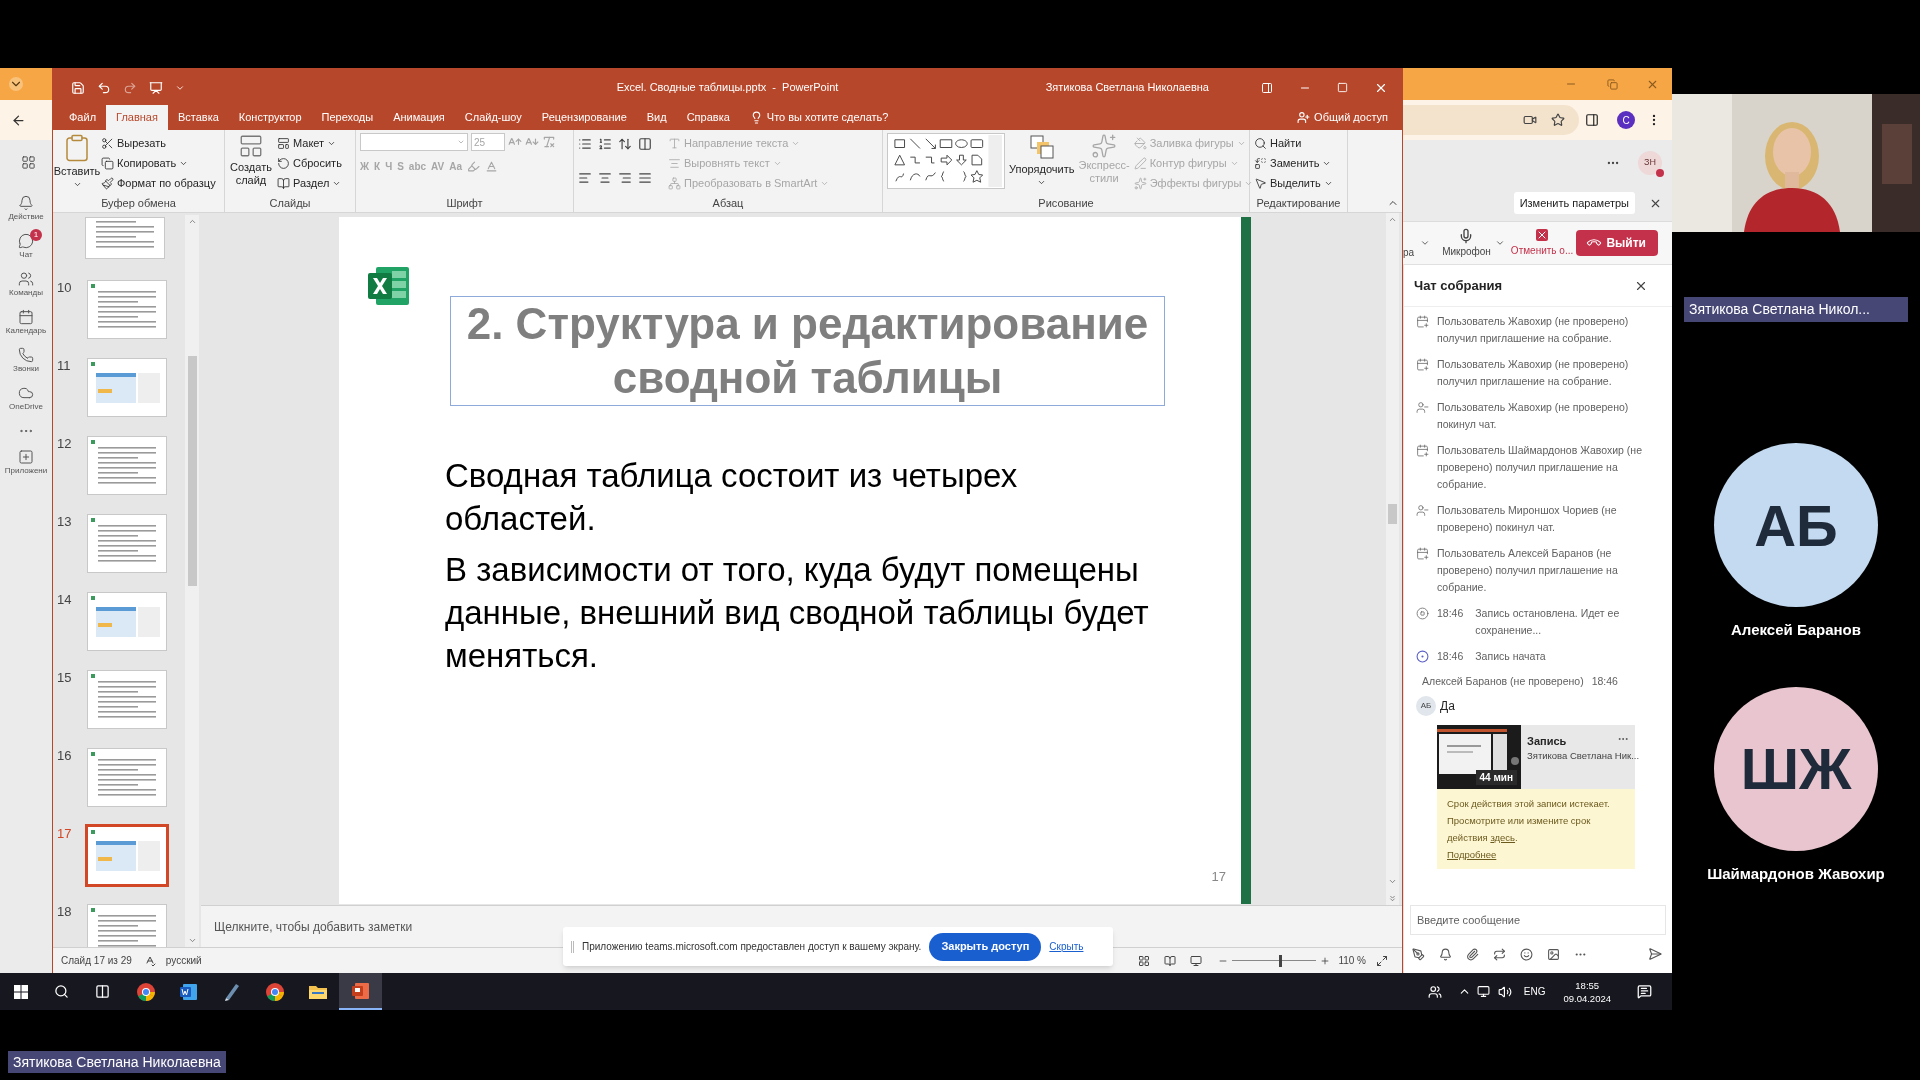 The width and height of the screenshot is (1920, 1080). I want to click on ribbon-options-icon, so click(1267, 87).